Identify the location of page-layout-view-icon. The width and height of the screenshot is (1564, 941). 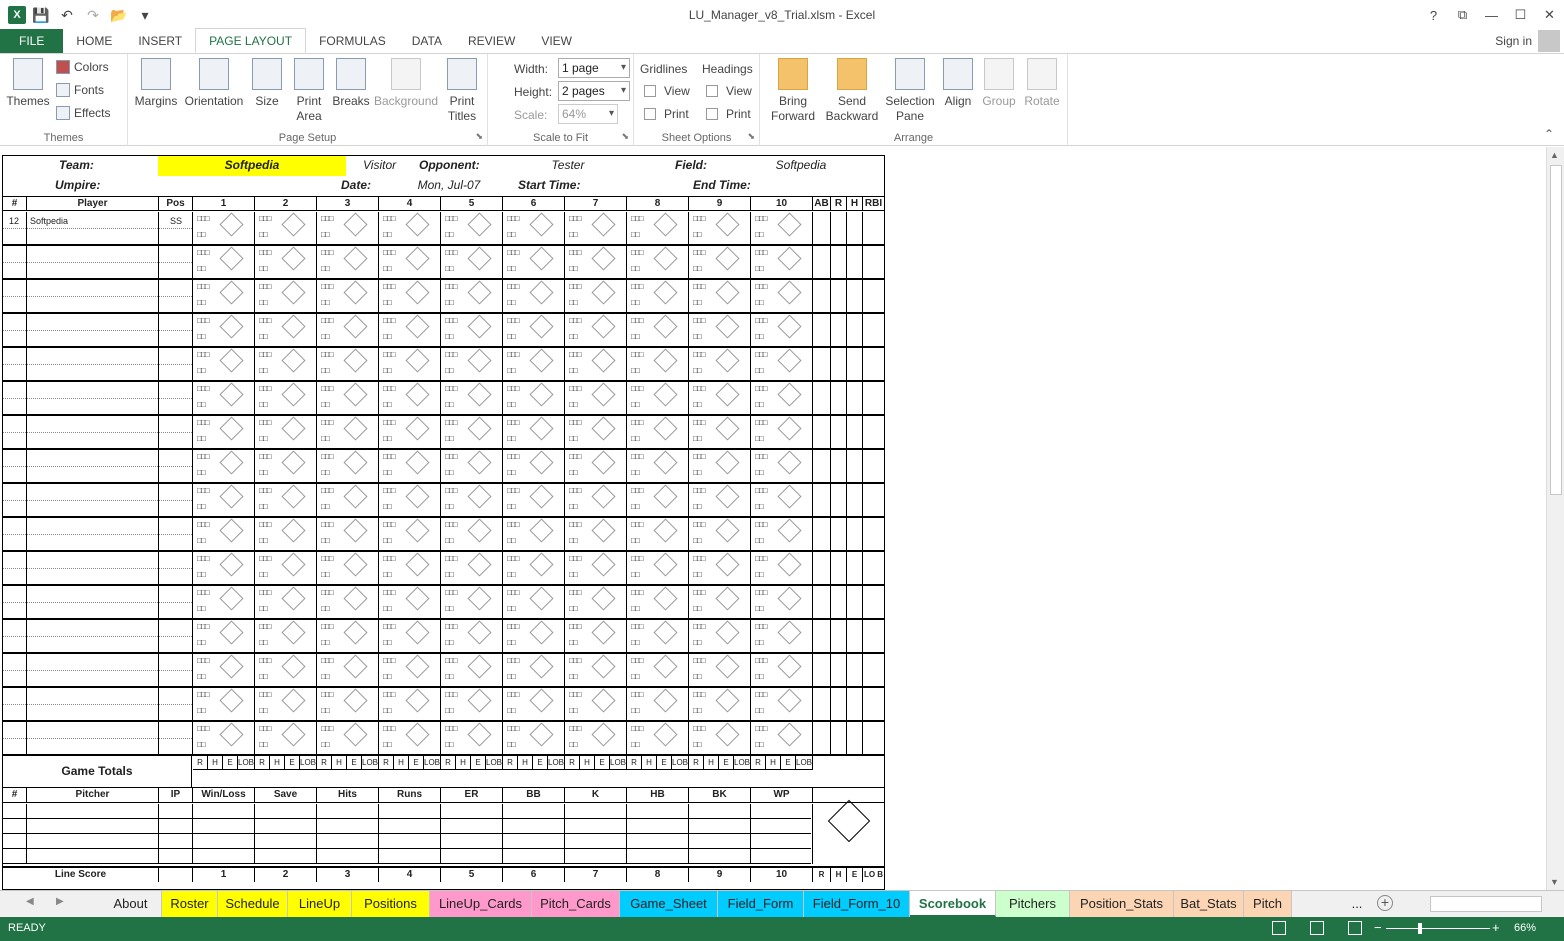
(1317, 928).